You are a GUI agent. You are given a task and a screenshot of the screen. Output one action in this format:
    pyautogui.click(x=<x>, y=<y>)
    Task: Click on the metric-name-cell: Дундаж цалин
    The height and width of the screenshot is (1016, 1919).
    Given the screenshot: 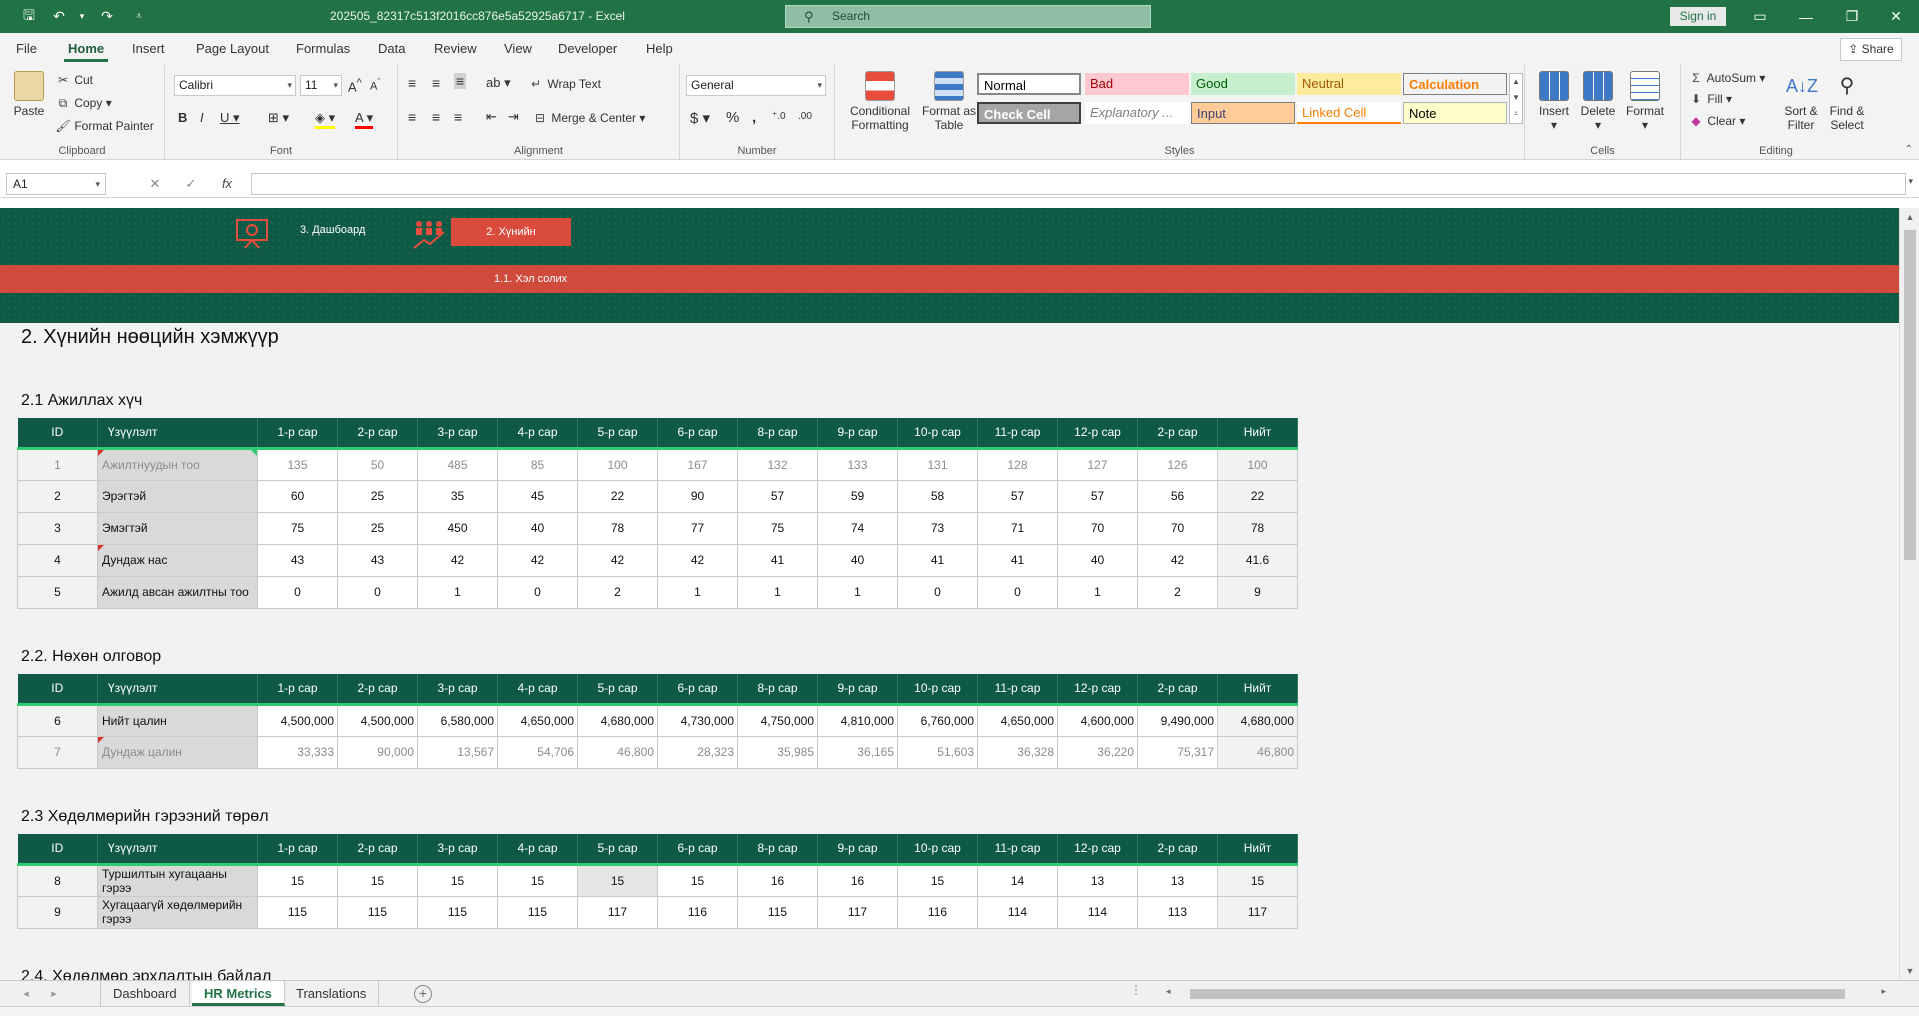 What is the action you would take?
    pyautogui.click(x=177, y=752)
    